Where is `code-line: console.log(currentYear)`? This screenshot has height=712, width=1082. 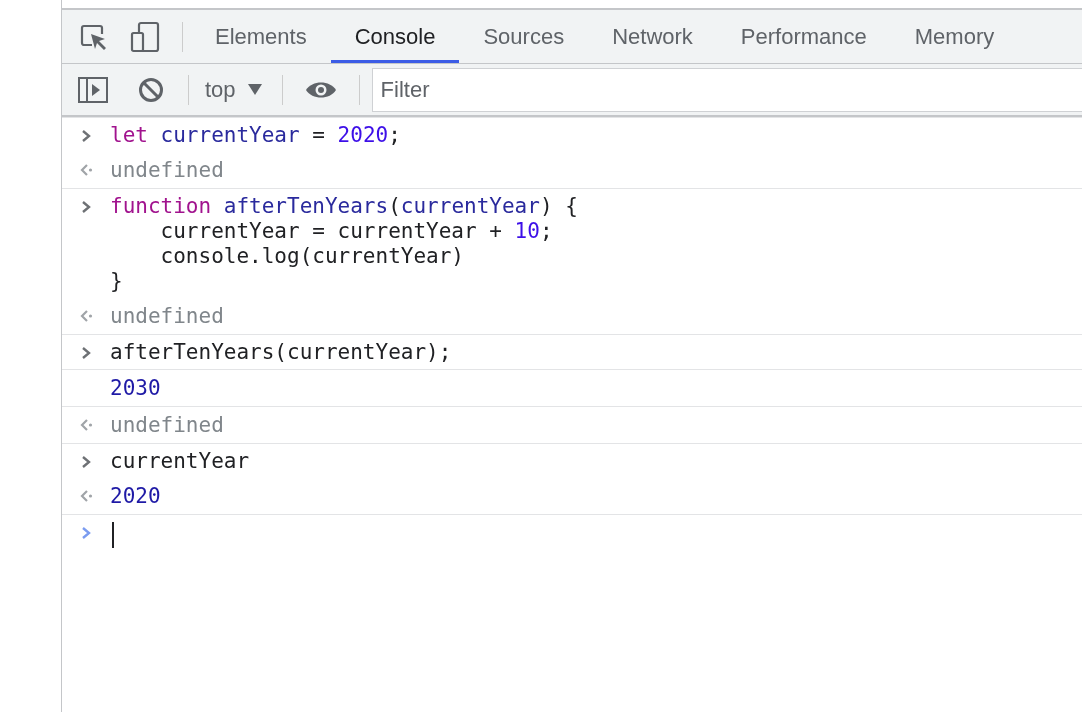 code-line: console.log(currentYear) is located at coordinates (312, 256).